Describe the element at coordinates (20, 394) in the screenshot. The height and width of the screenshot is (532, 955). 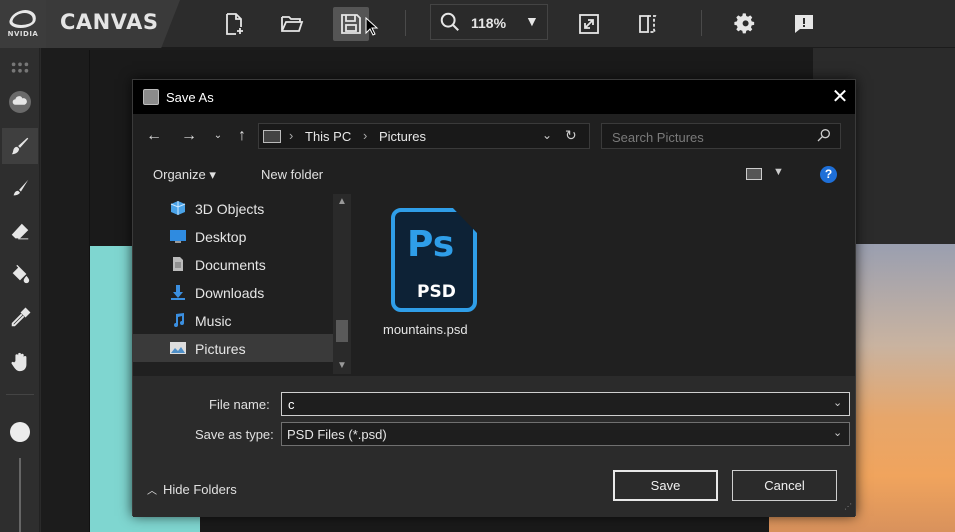
I see `sidebar-divider` at that location.